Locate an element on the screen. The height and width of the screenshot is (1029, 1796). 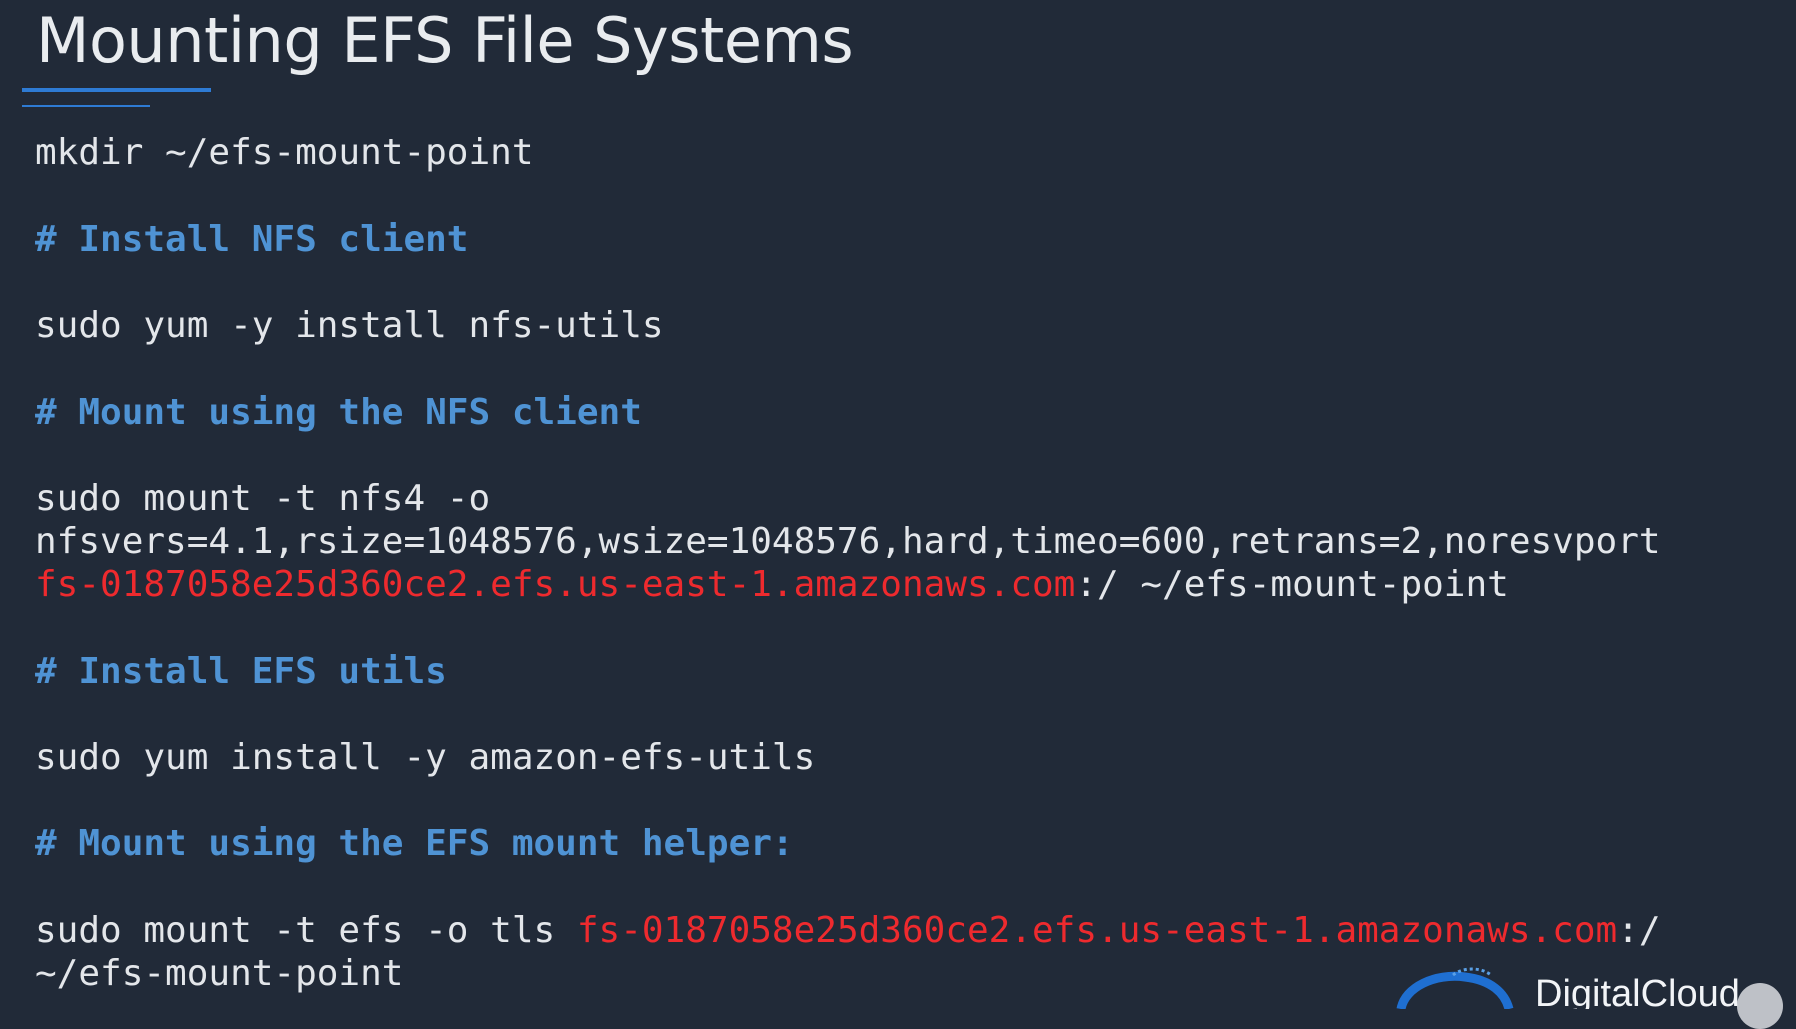
code-line-yum-nfs-utils: sudo yum -y install nfs-utils is located at coordinates (349, 325).